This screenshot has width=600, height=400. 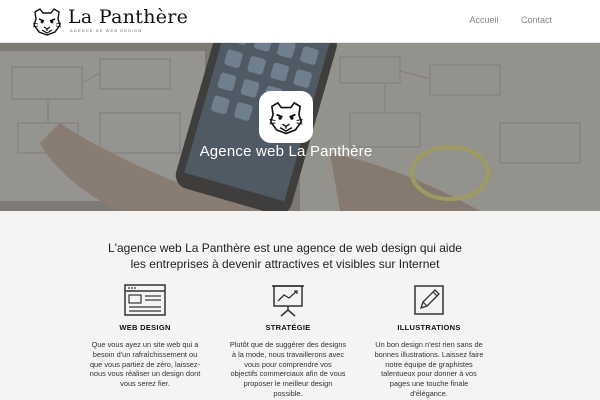 I want to click on hero-title: Agence web La Panthère, so click(x=286, y=151).